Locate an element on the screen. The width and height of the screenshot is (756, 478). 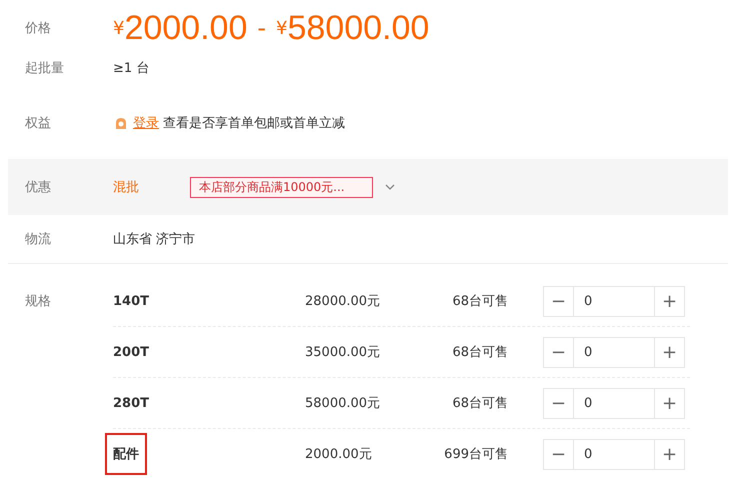
spec-price: 58000.00元 is located at coordinates (343, 403).